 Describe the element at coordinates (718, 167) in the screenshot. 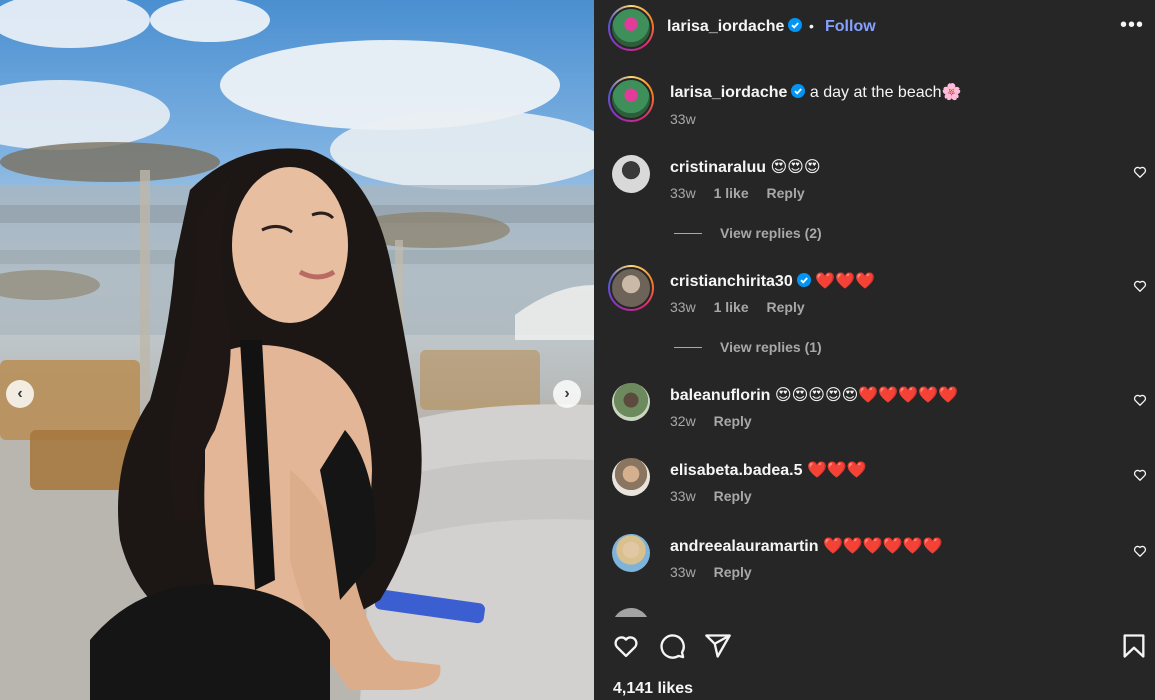

I see `comment-username: cristinaraluu` at that location.